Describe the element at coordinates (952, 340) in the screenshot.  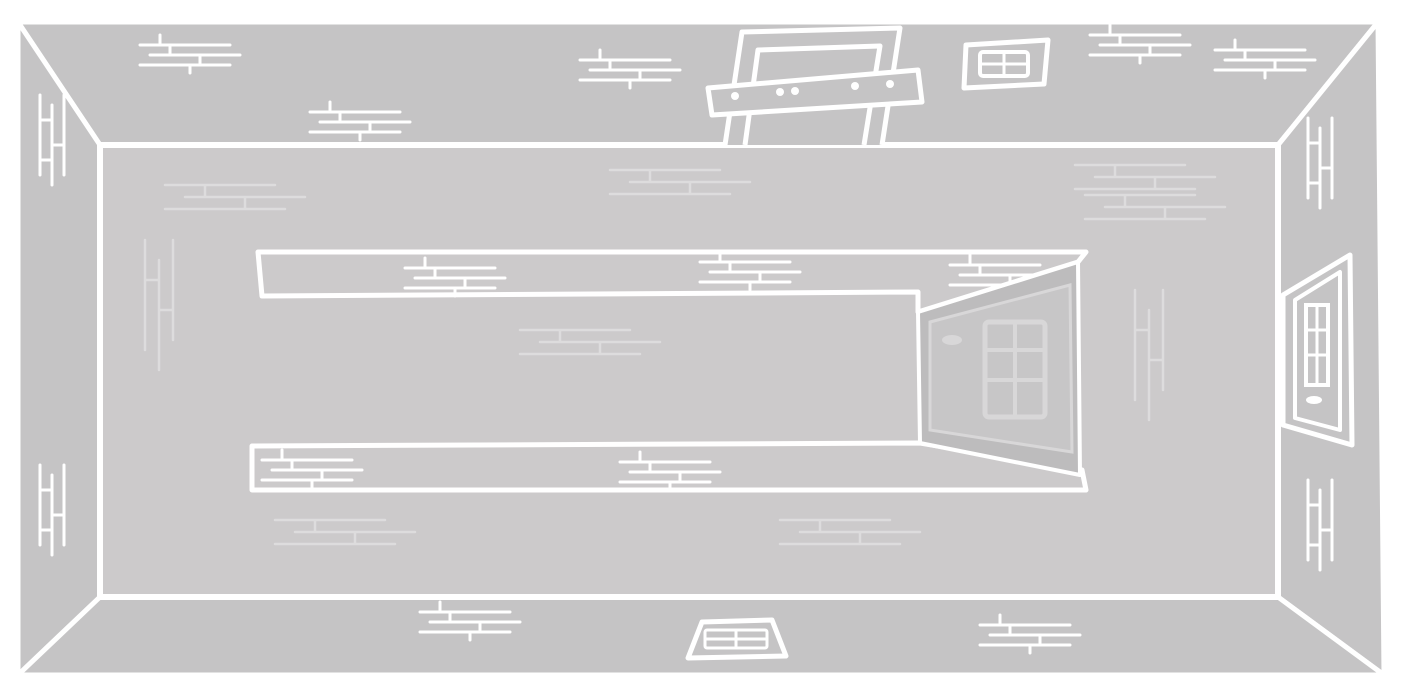
I see `door-handle` at that location.